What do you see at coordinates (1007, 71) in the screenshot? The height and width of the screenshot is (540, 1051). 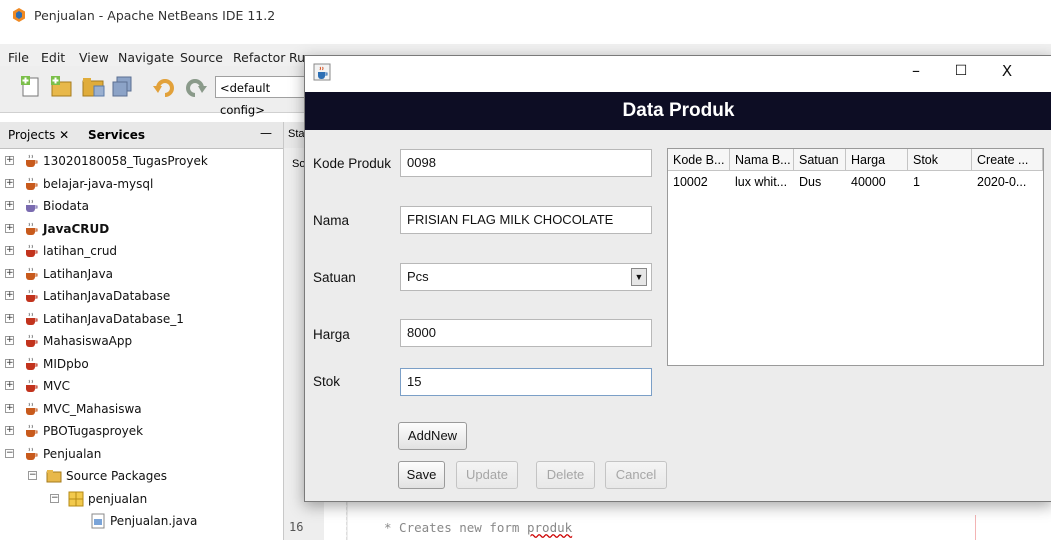 I see `dialog-close-button: X` at bounding box center [1007, 71].